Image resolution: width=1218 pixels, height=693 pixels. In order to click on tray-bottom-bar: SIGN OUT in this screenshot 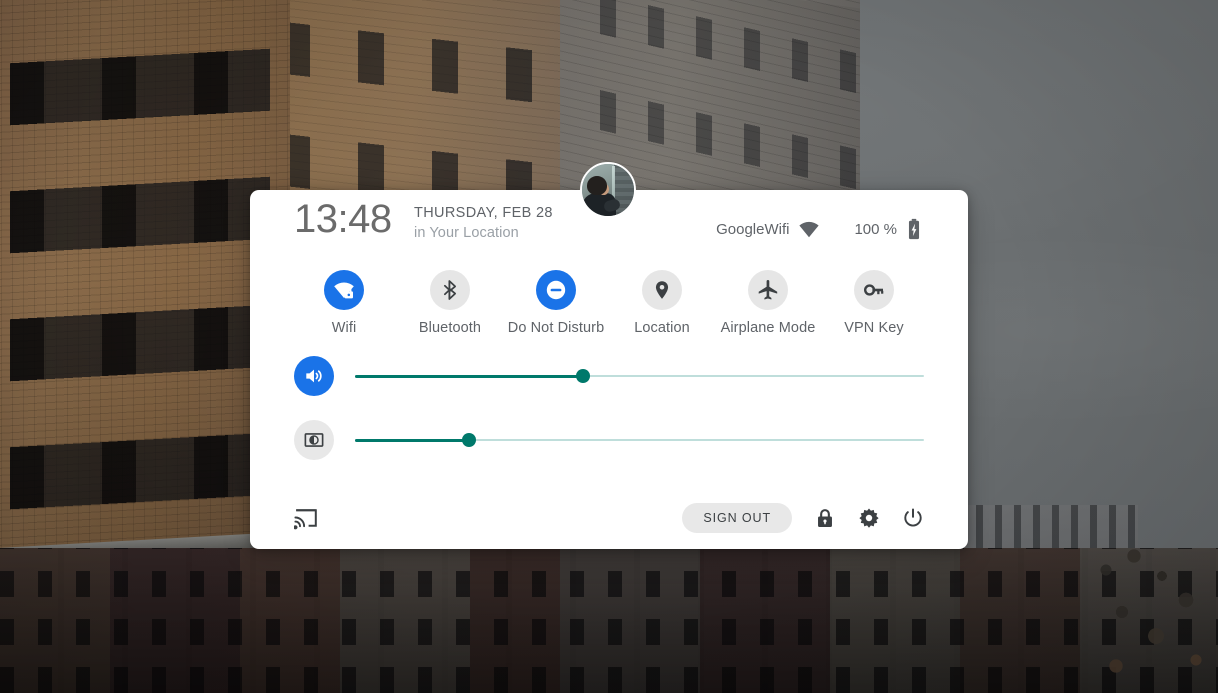, I will do `click(609, 518)`.